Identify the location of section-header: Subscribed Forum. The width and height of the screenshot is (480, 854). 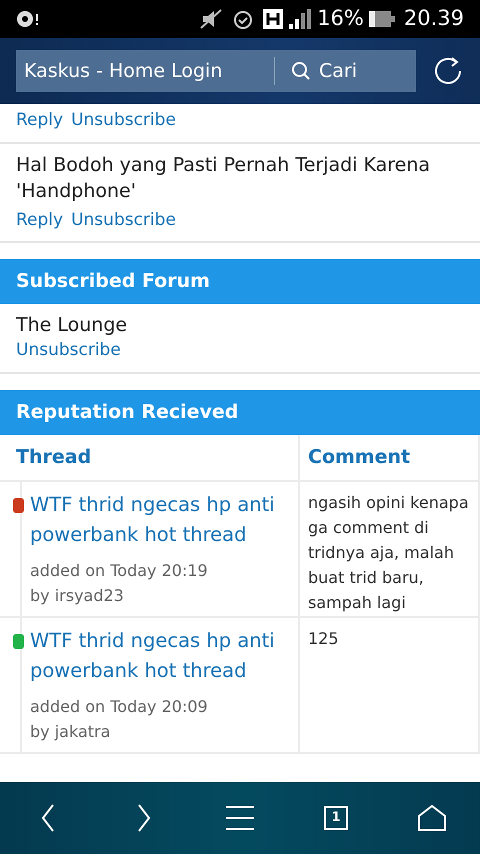
(240, 281).